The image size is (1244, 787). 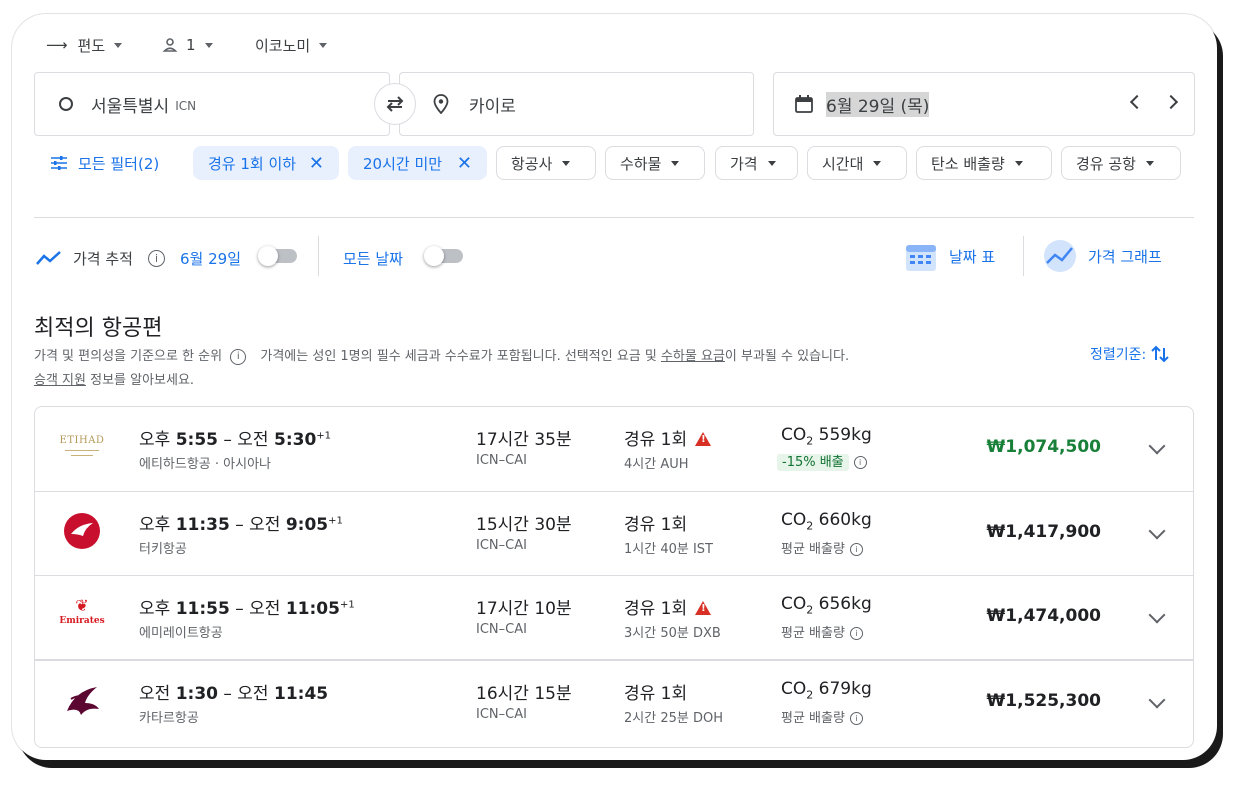 I want to click on baggage-fee-link: 수하물 요금, so click(x=693, y=356).